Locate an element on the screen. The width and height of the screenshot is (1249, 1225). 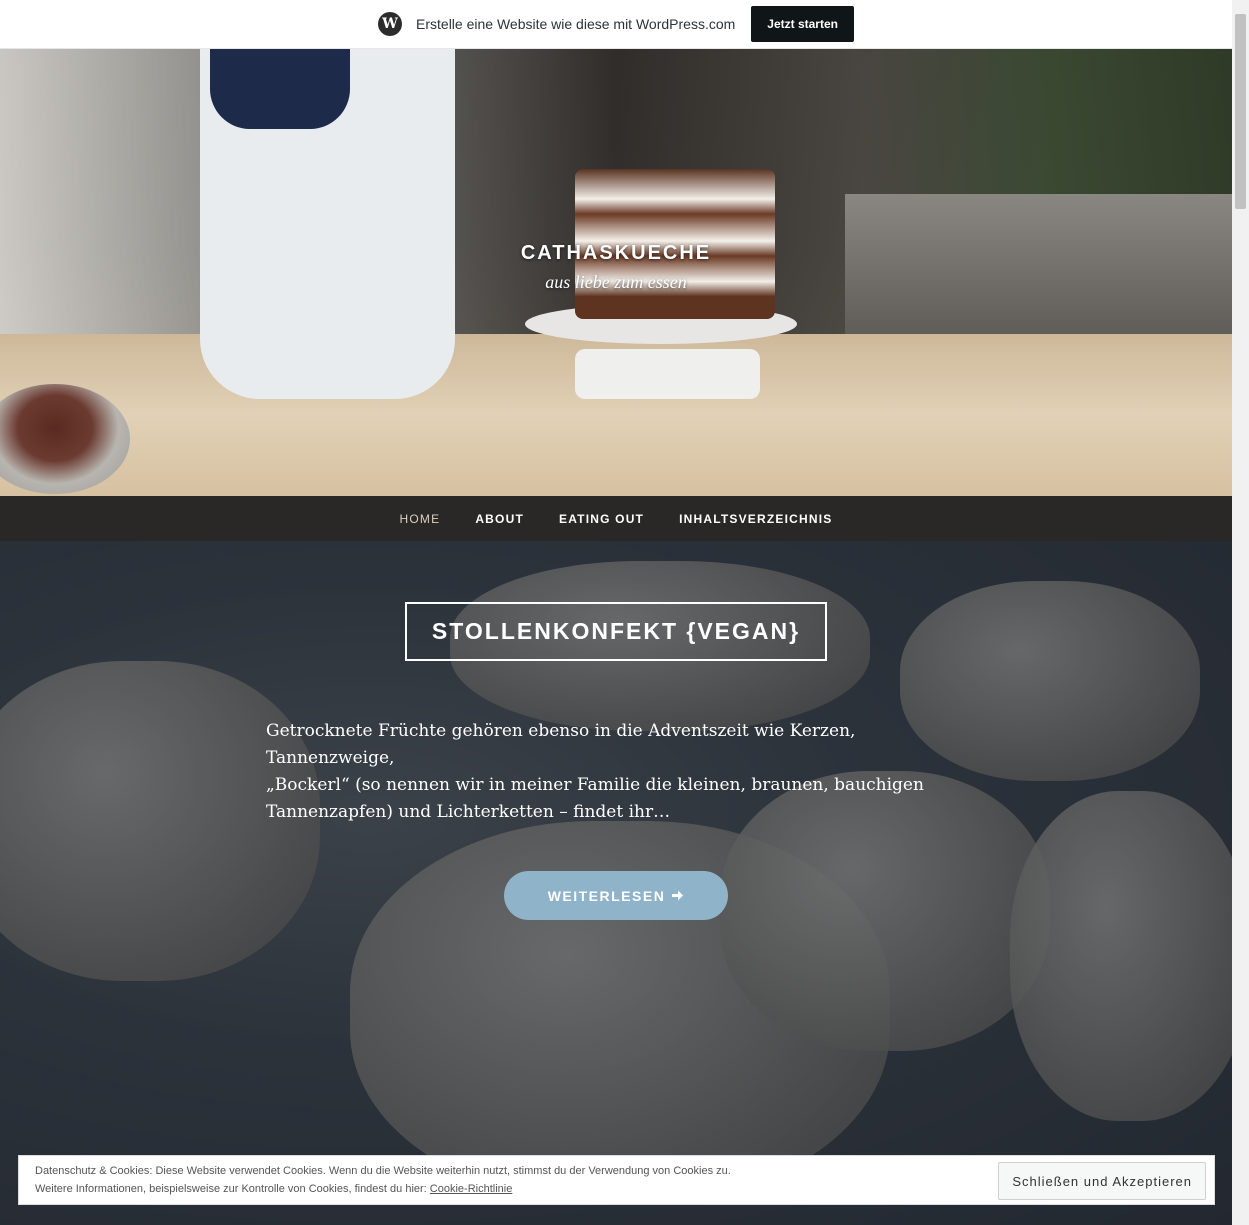
scrollbar-thumb is located at coordinates (1240, 111).